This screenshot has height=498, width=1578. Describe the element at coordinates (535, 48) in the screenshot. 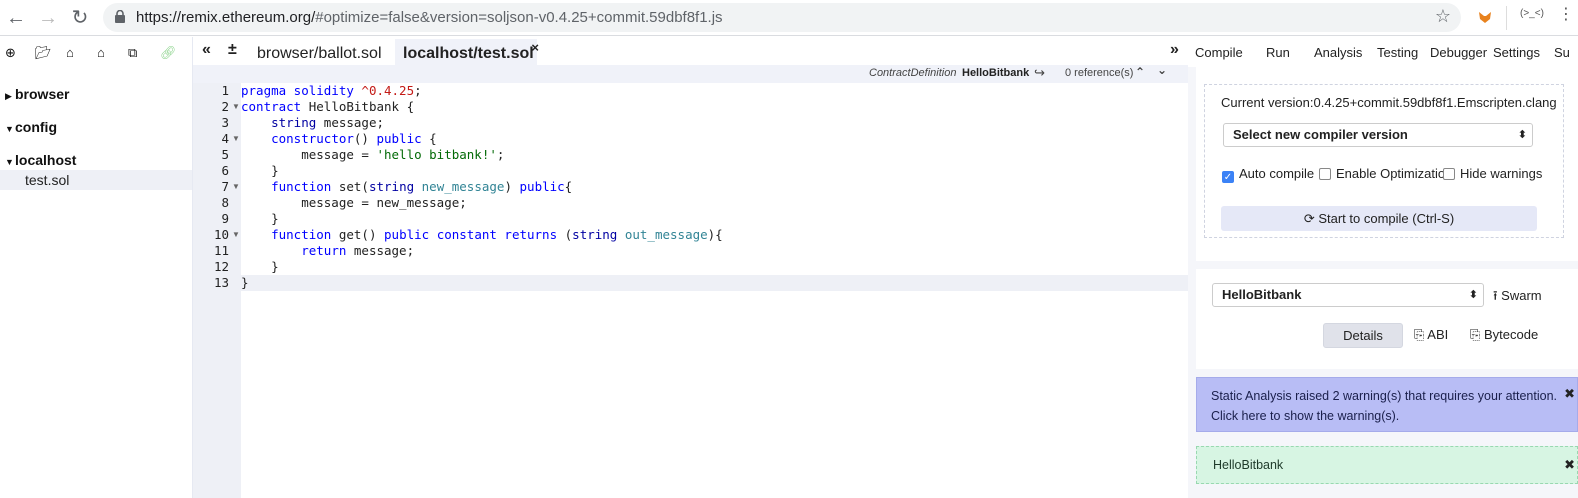

I see `close-tab-icon: ×` at that location.